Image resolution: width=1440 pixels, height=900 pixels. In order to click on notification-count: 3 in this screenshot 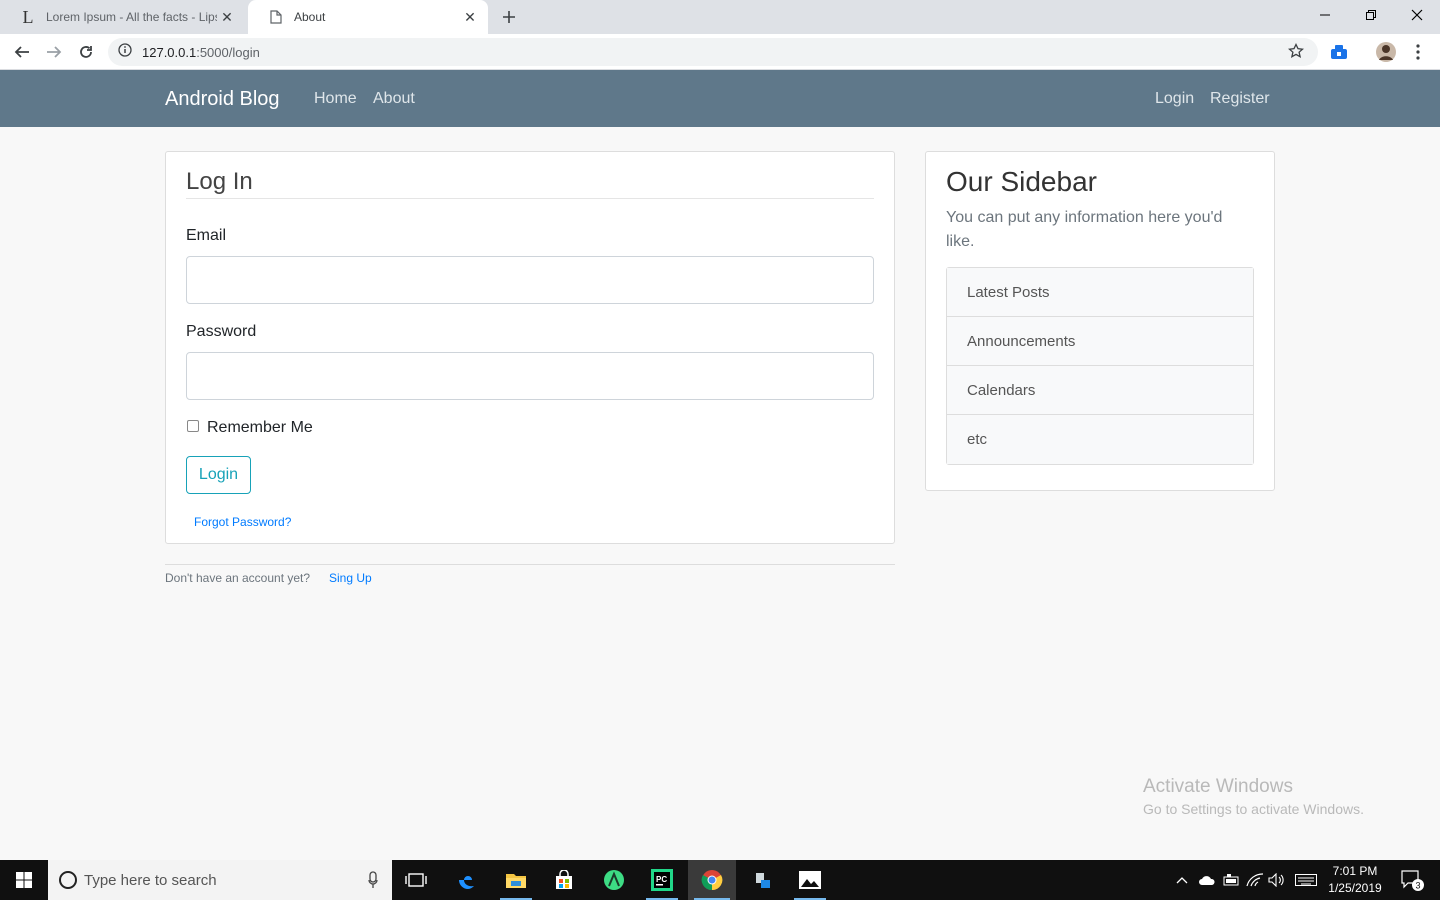, I will do `click(1418, 886)`.